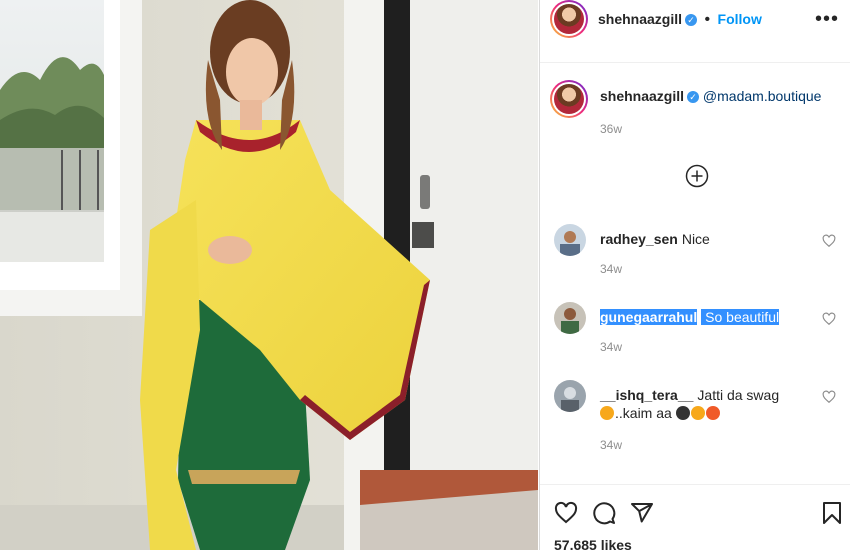  What do you see at coordinates (639, 239) in the screenshot?
I see `comment-username: radhey_sen` at bounding box center [639, 239].